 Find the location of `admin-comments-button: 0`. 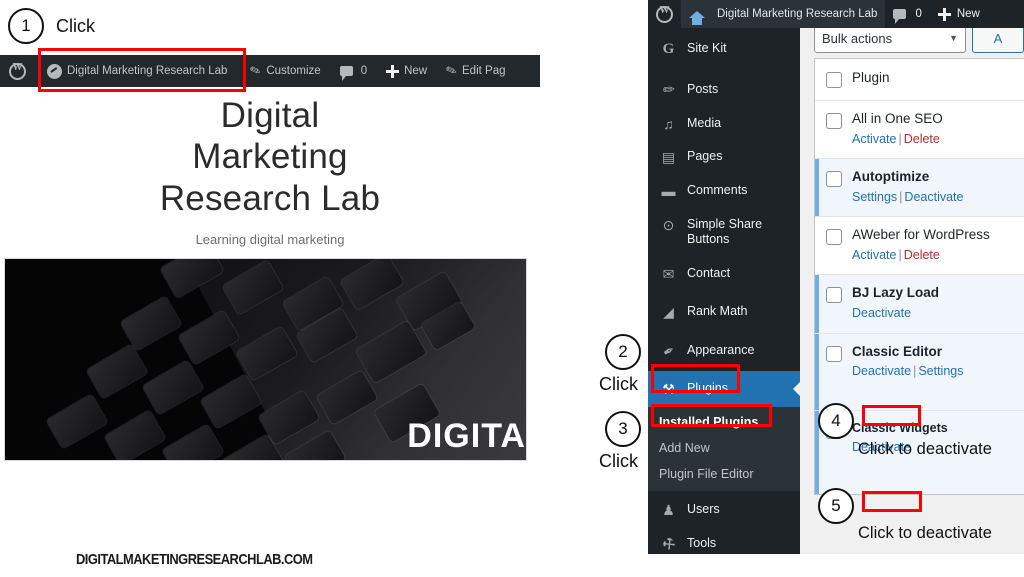

admin-comments-button: 0 is located at coordinates (907, 14).